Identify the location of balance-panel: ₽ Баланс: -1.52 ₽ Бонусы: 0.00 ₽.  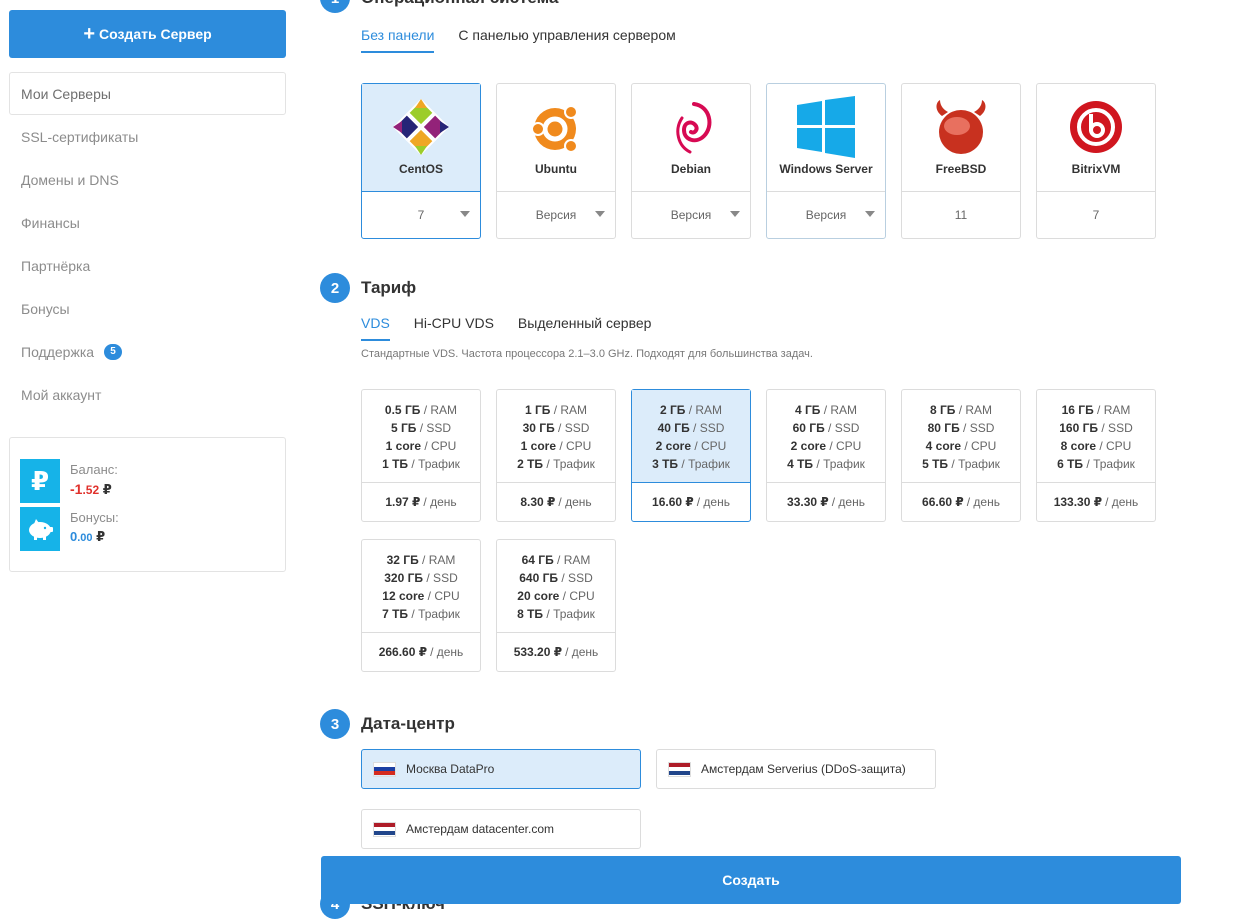
(147, 504).